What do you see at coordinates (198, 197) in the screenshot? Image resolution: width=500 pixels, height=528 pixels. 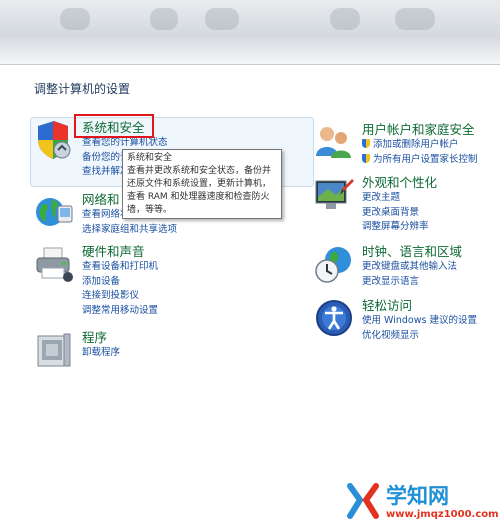 I see `tooltip-line: 查看 RAM 和处理器速度和检查防火` at bounding box center [198, 197].